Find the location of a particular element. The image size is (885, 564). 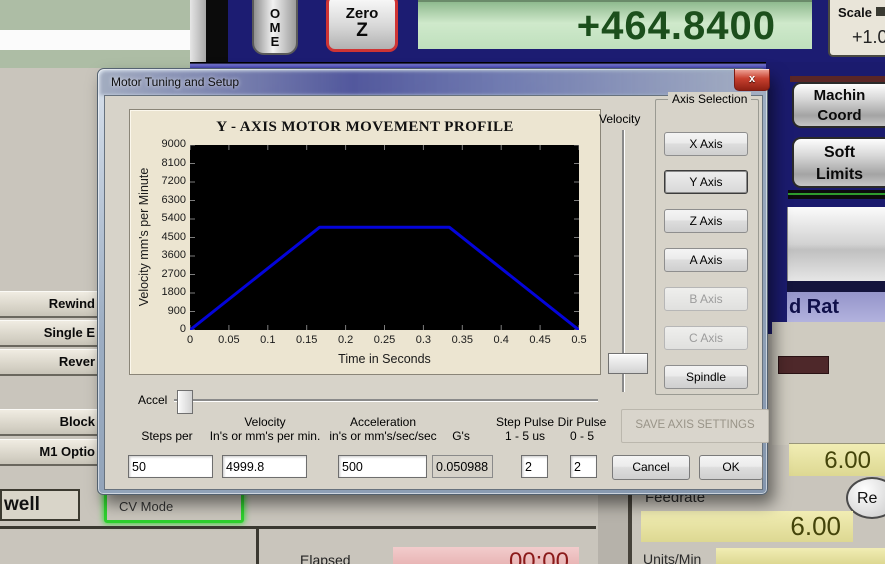

x-tick-label: 0 is located at coordinates (190, 340).